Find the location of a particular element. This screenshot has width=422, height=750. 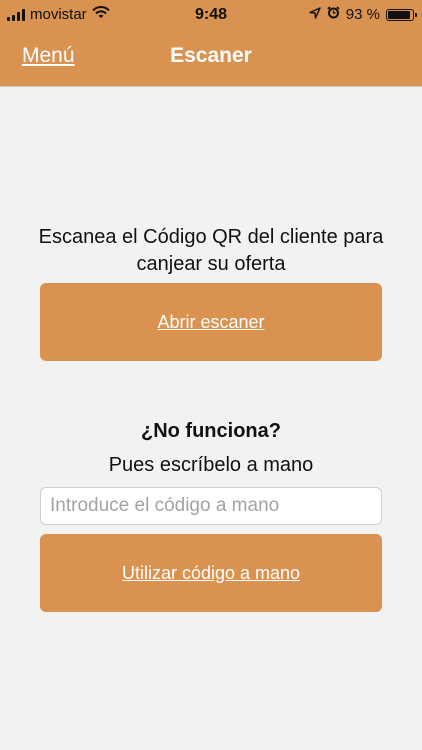

location-icon is located at coordinates (315, 14).